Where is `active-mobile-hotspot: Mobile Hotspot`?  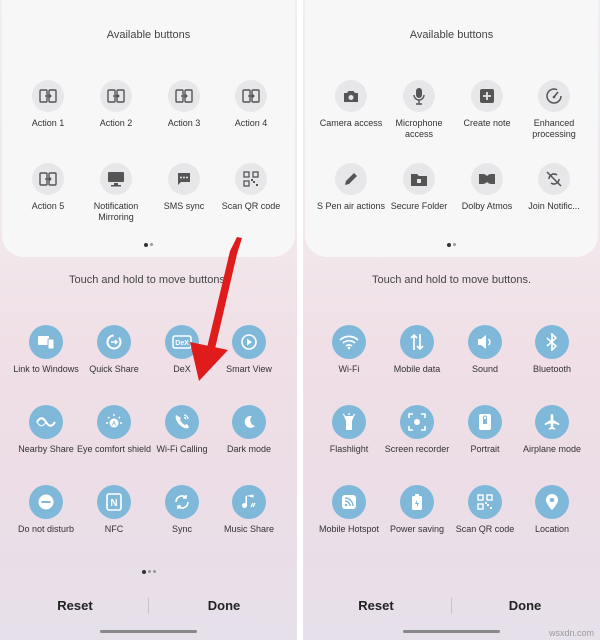 active-mobile-hotspot: Mobile Hotspot is located at coordinates (349, 510).